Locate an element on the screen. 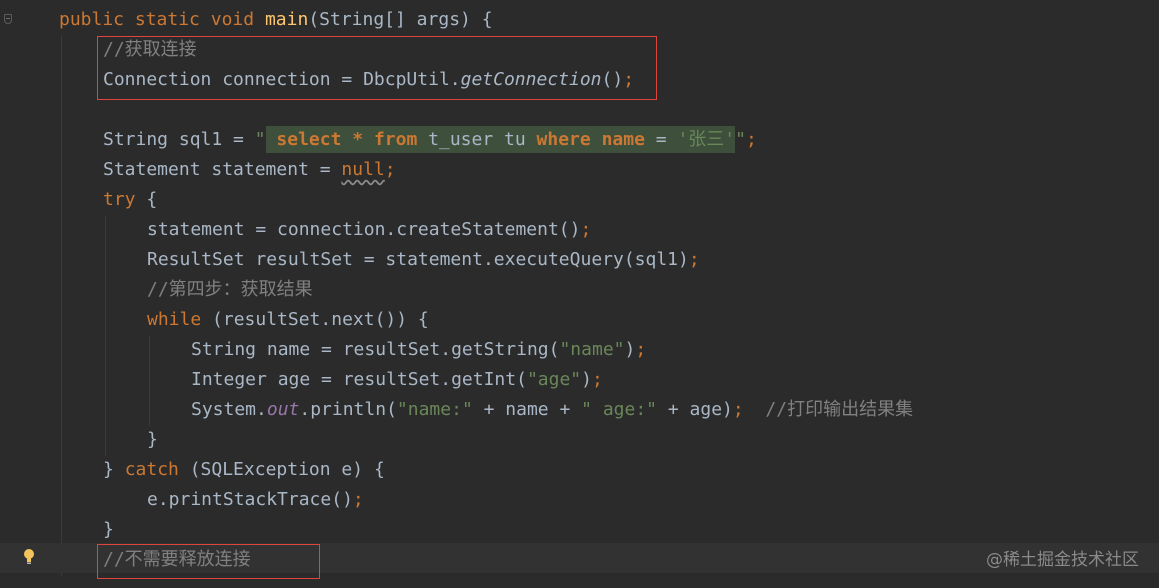 The height and width of the screenshot is (588, 1159). sql-keyword-where: where is located at coordinates (563, 139).